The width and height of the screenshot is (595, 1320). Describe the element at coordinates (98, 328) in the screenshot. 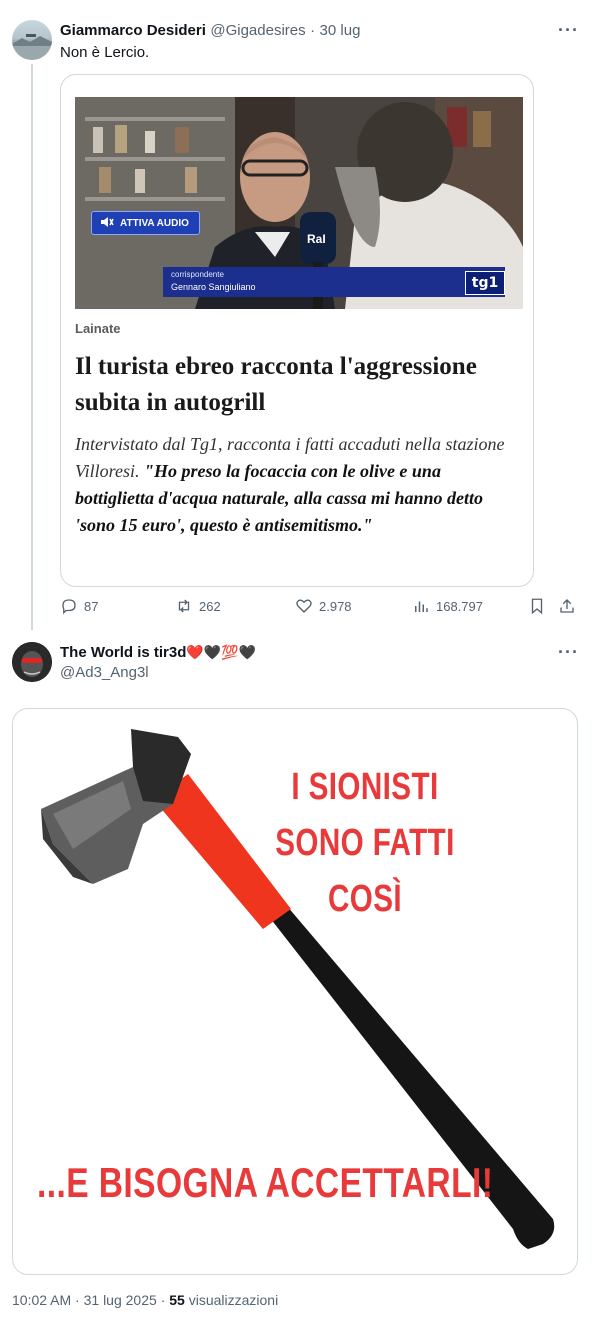

I see `article-location: Lainate` at that location.